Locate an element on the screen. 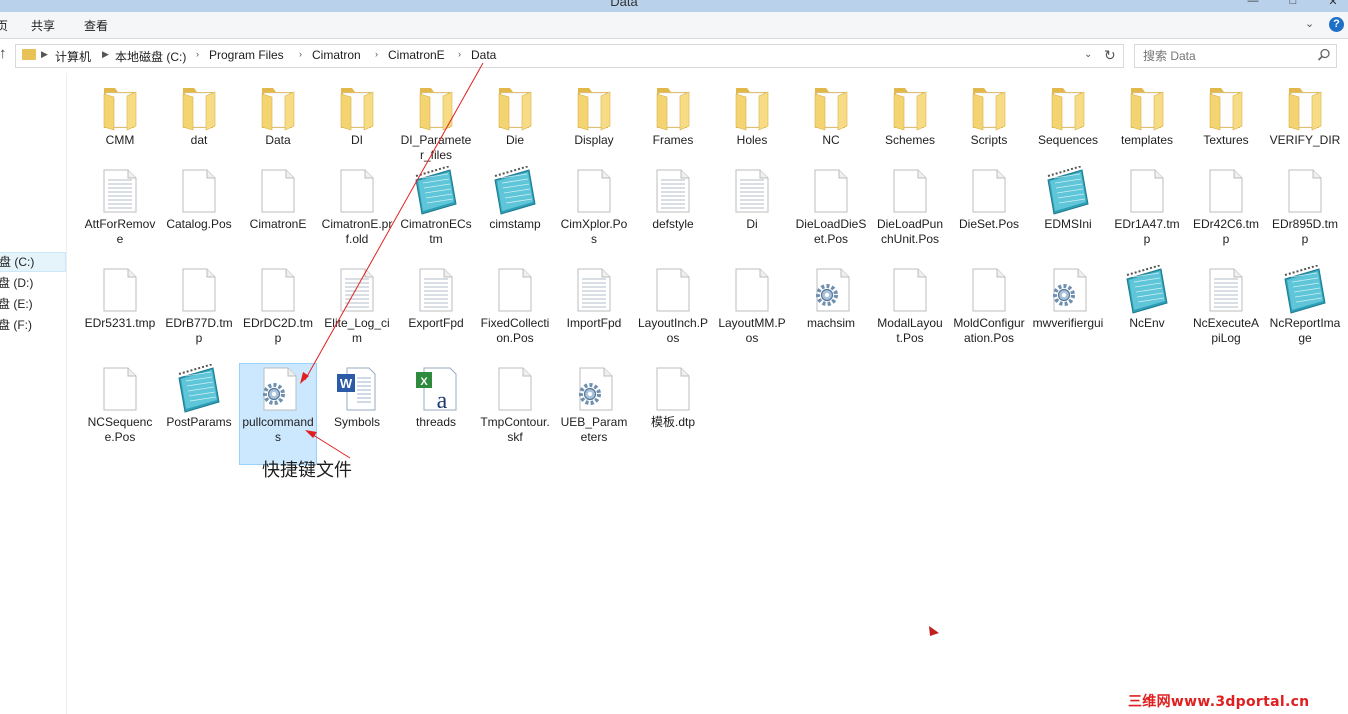 Image resolution: width=1348 pixels, height=714 pixels. annotation-label: 快捷键文件 is located at coordinates (307, 470).